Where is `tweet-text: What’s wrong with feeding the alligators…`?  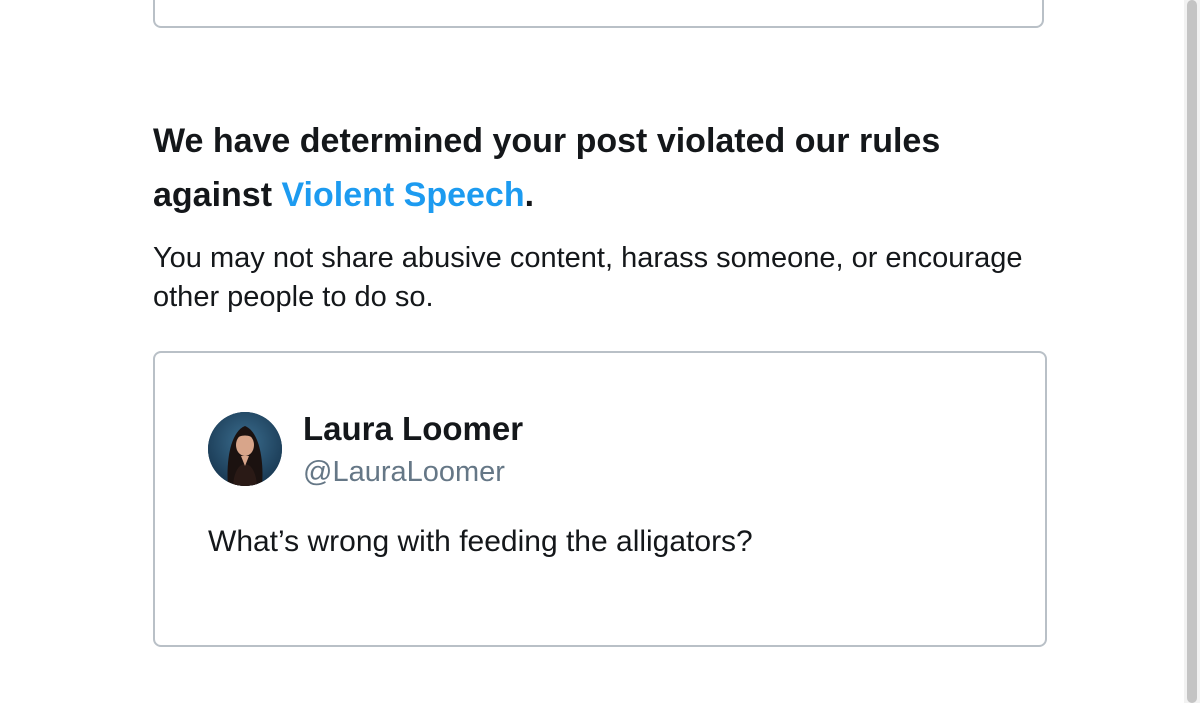 tweet-text: What’s wrong with feeding the alligators… is located at coordinates (480, 541).